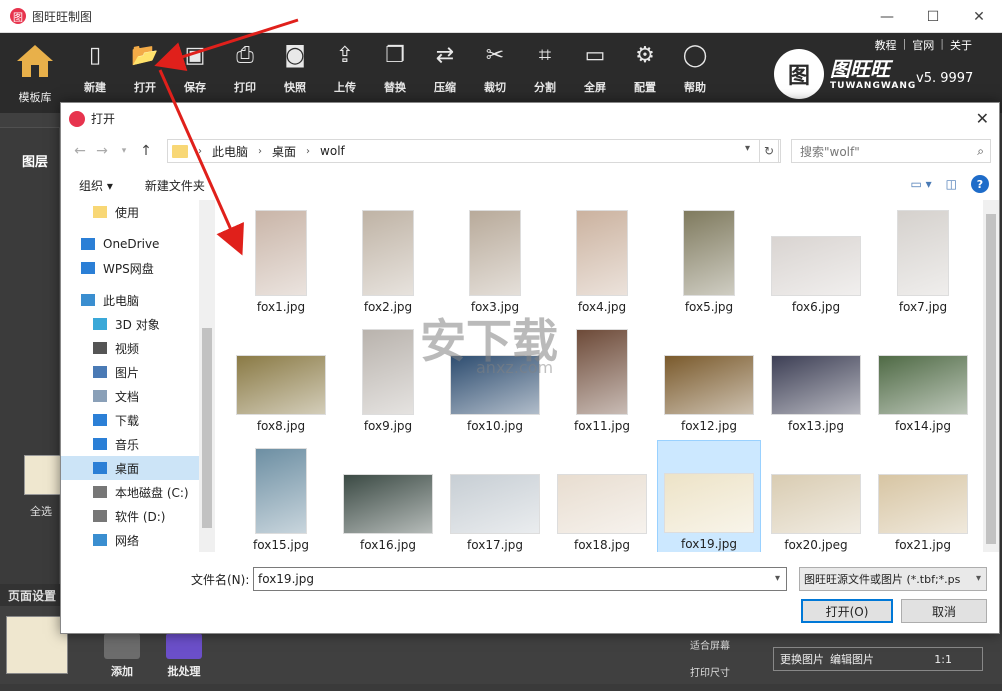  What do you see at coordinates (979, 16) in the screenshot?
I see `close-button: ✕` at bounding box center [979, 16].